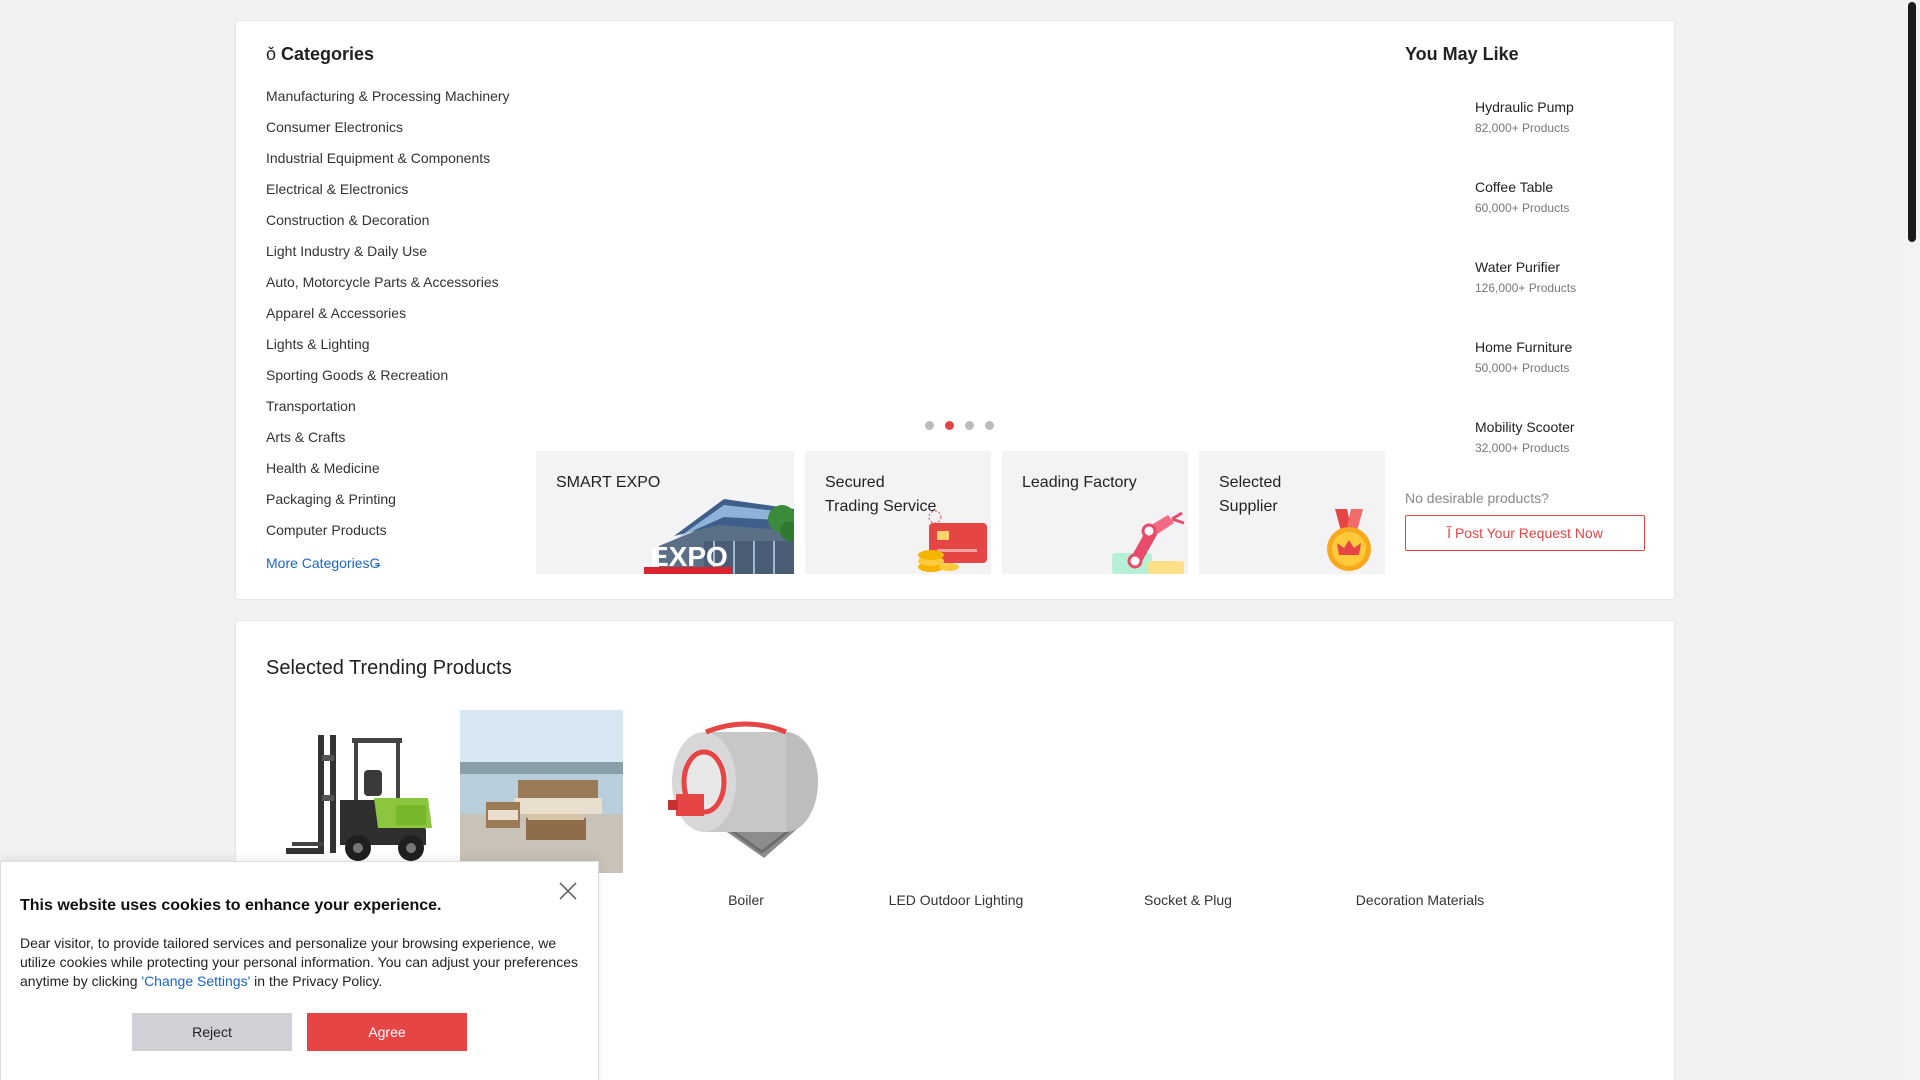  I want to click on trending-title: Selected Trending Products, so click(389, 668).